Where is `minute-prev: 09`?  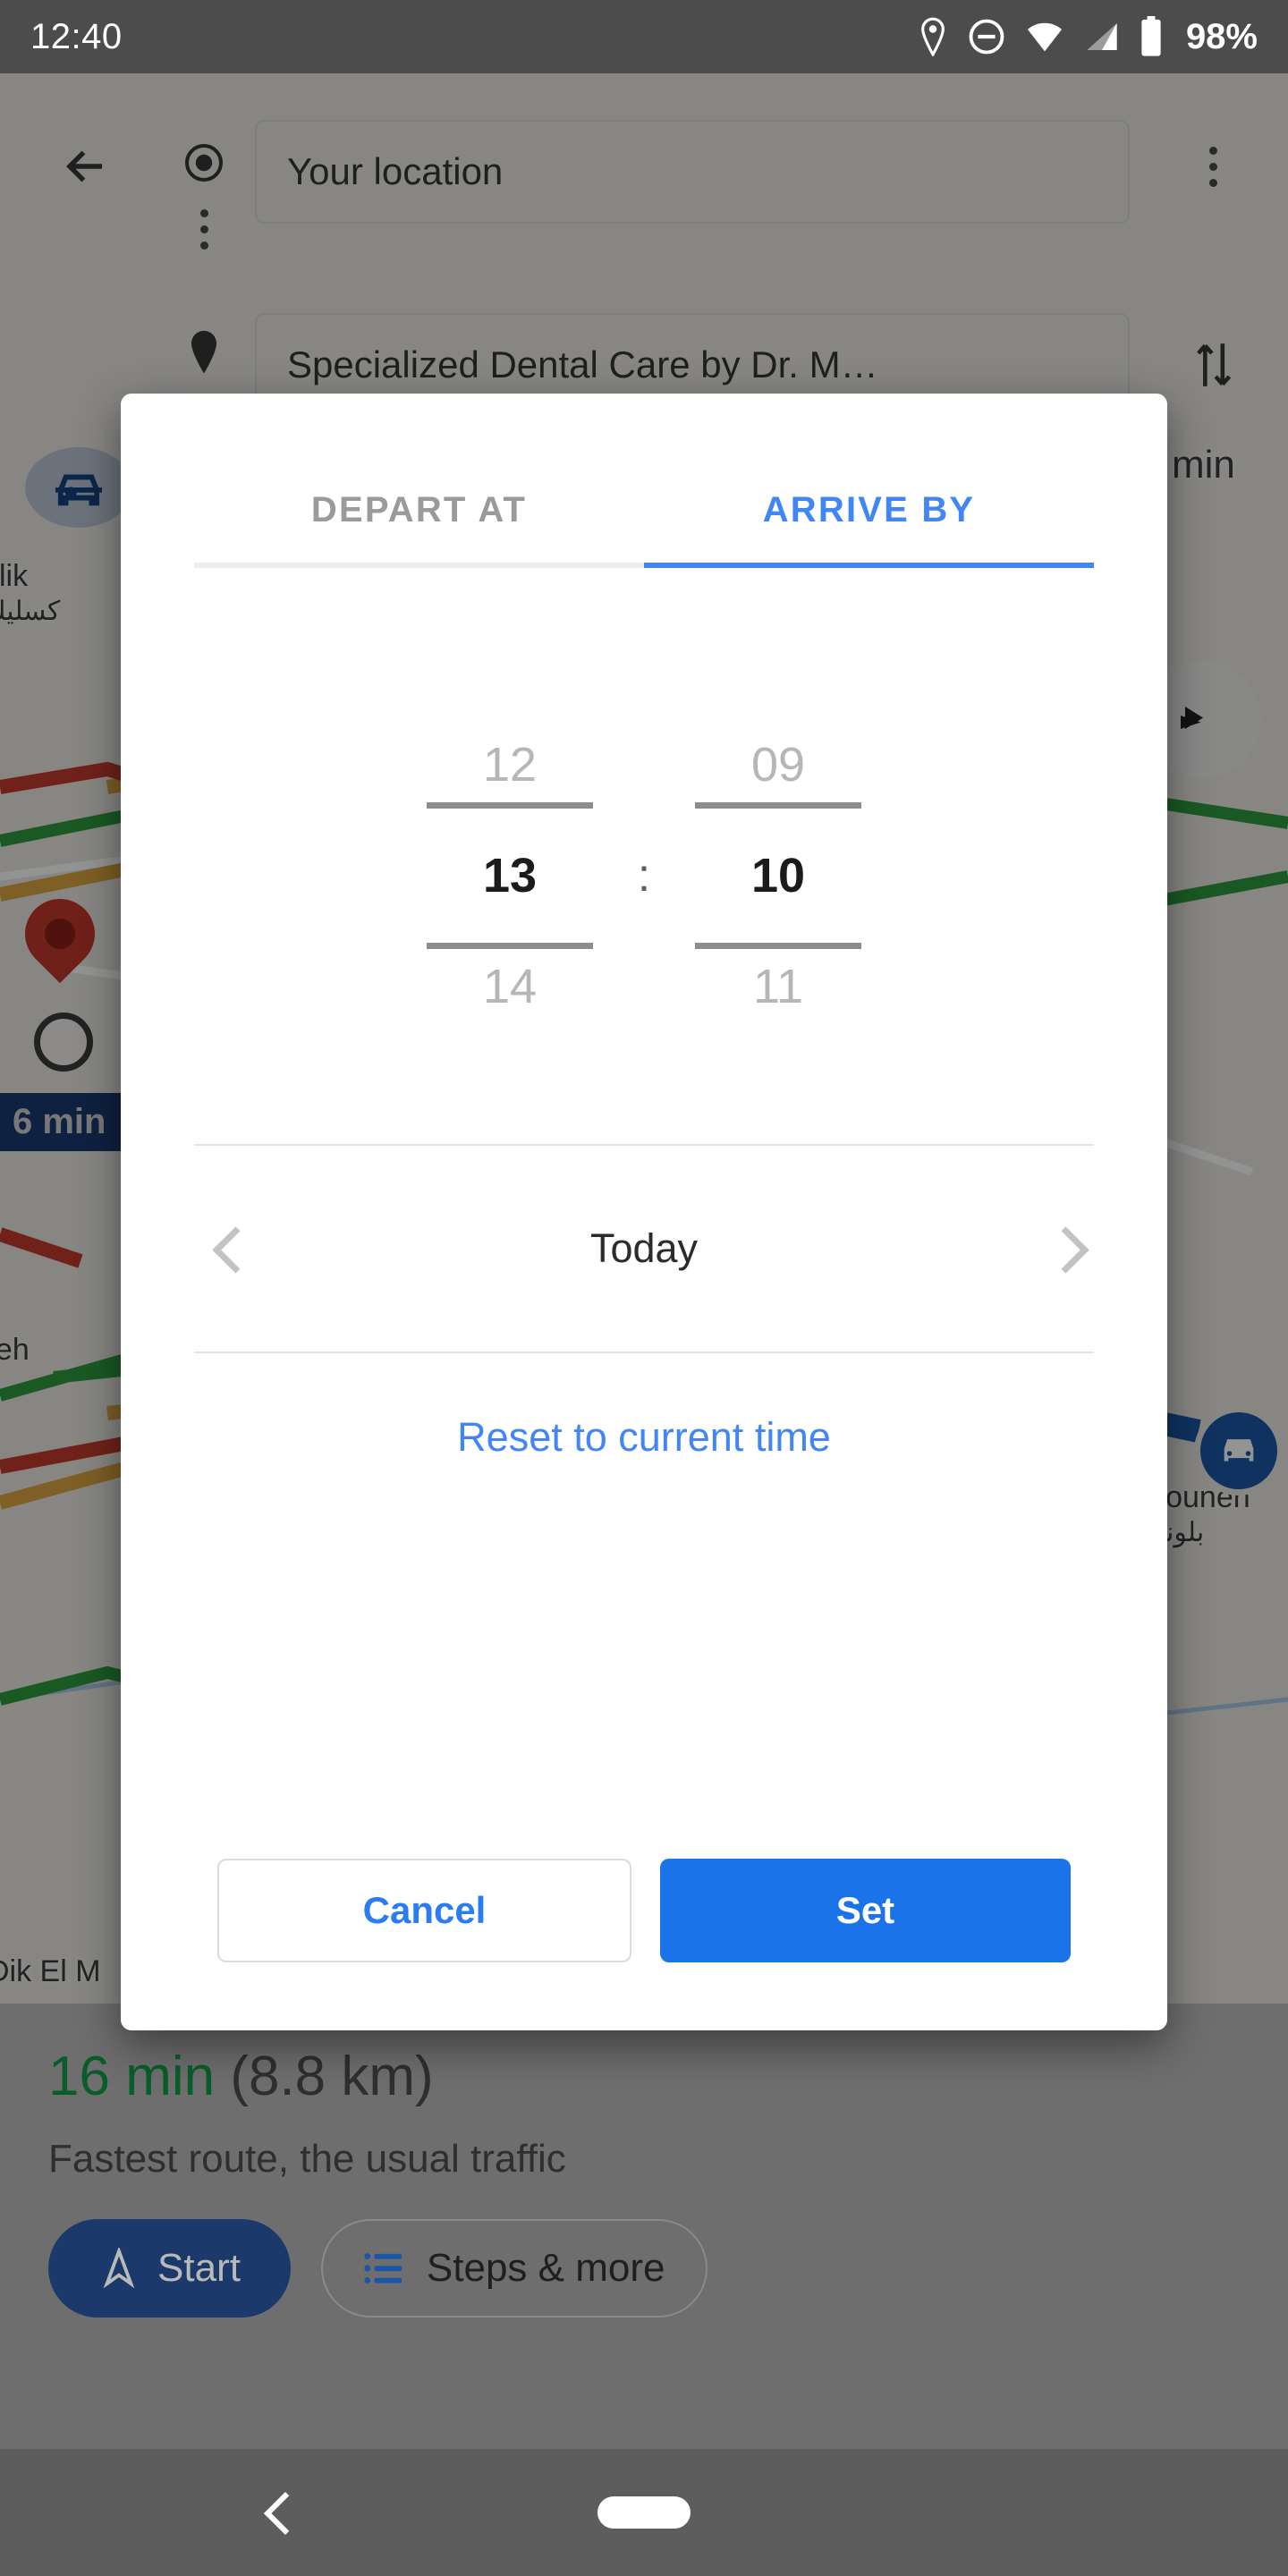 minute-prev: 09 is located at coordinates (778, 765).